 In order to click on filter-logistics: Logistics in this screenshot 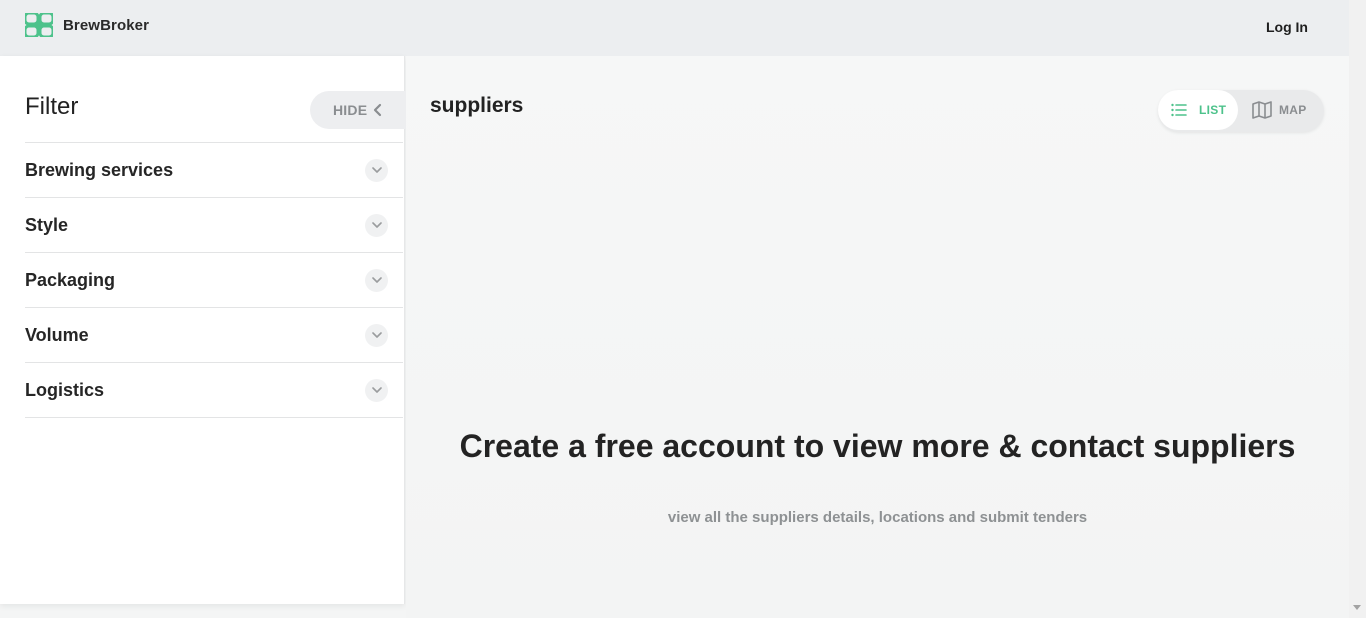, I will do `click(214, 390)`.